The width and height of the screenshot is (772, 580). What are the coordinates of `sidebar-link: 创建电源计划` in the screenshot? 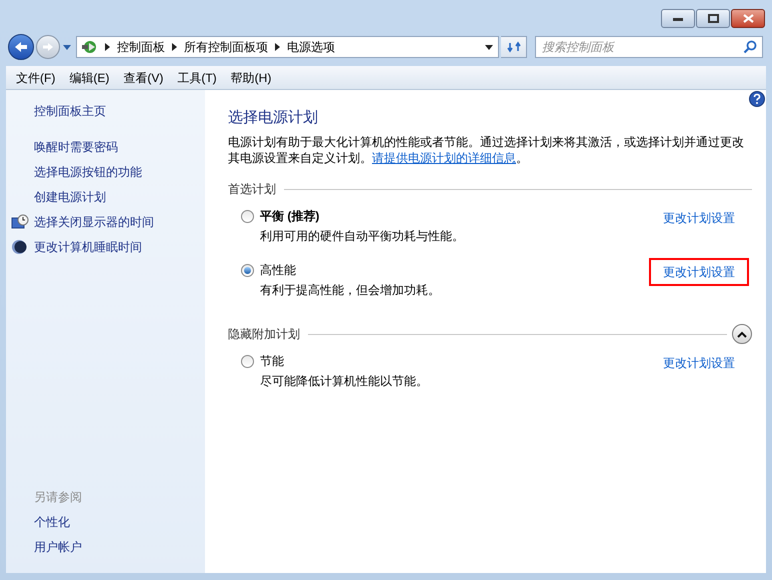 It's located at (70, 197).